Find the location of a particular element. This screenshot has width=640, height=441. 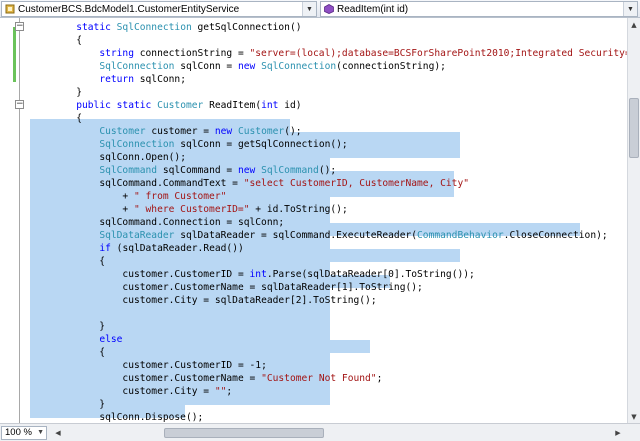

vertical-scroll-thumb is located at coordinates (634, 128).